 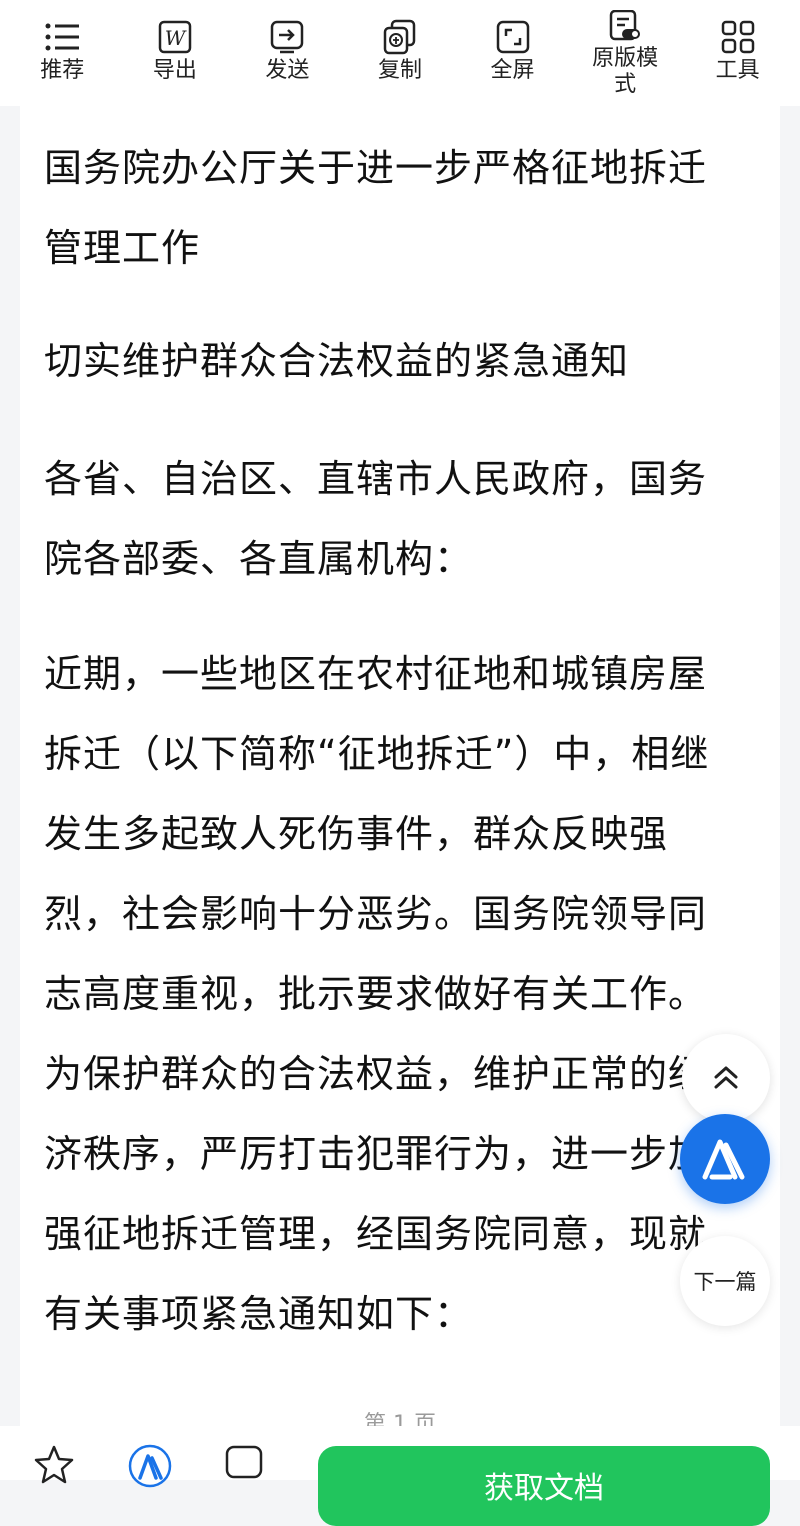 I want to click on list-icon, so click(x=62, y=37).